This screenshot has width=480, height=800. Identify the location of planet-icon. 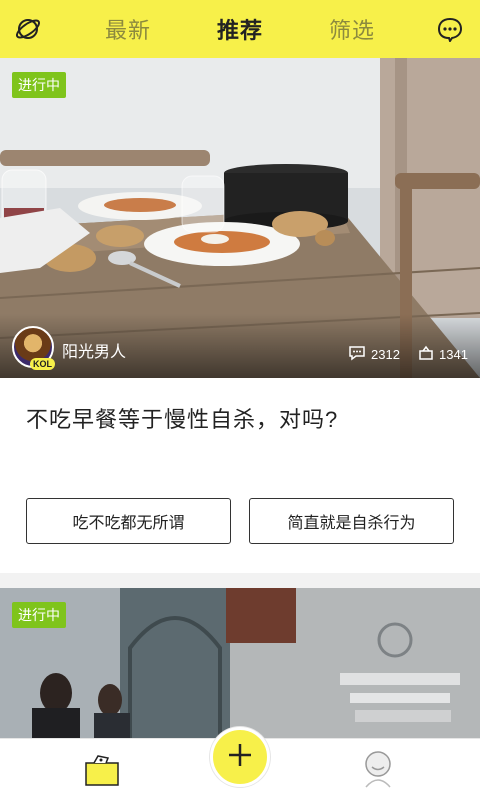
(28, 29).